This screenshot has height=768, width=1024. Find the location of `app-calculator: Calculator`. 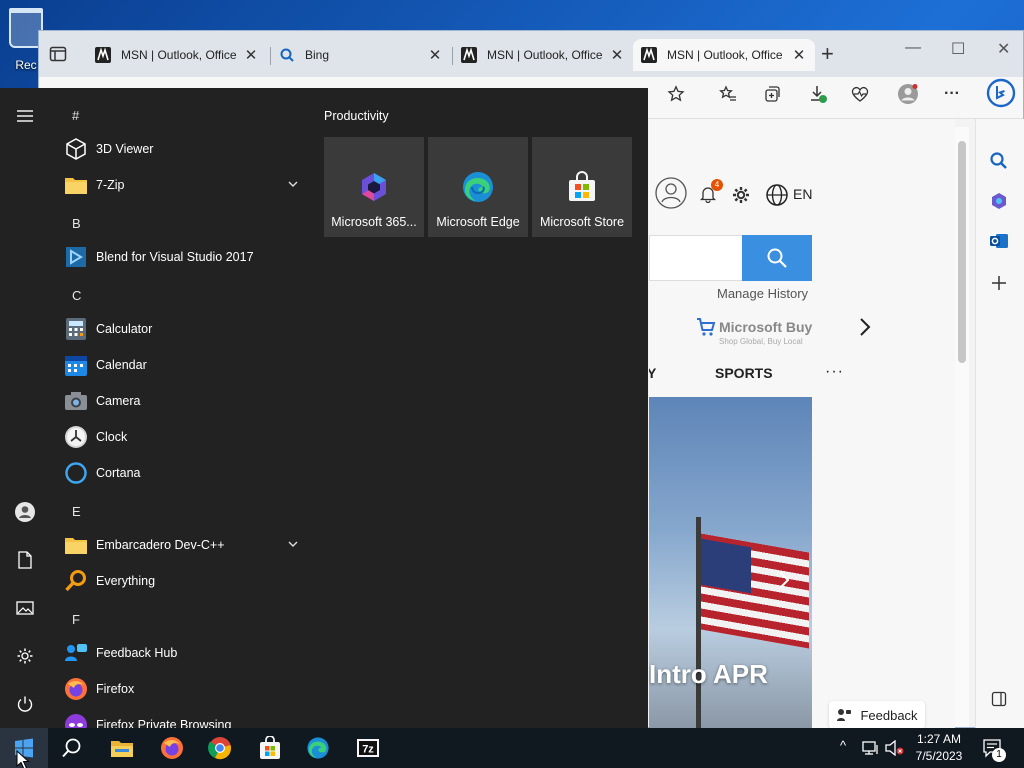

app-calculator: Calculator is located at coordinates (184, 329).